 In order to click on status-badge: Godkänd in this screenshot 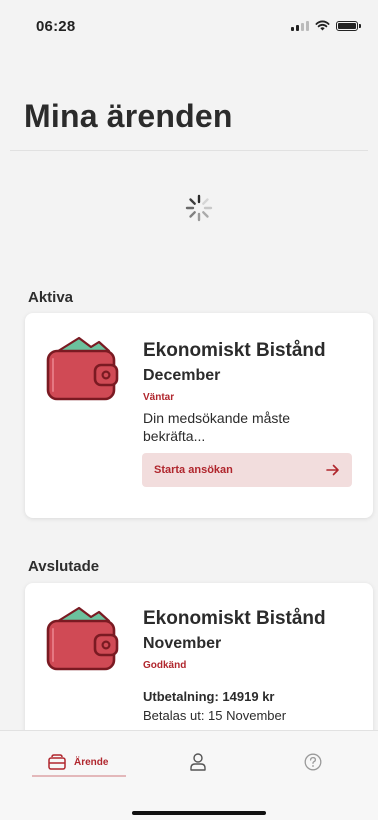, I will do `click(165, 665)`.